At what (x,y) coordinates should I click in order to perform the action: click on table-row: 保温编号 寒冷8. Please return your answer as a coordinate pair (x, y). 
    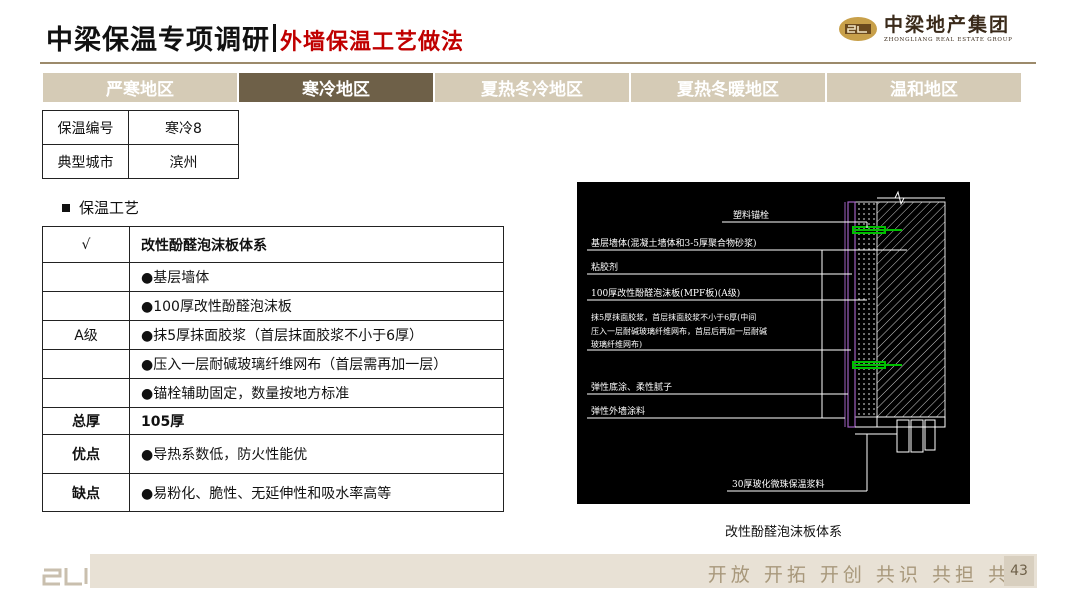
    Looking at the image, I should click on (140, 127).